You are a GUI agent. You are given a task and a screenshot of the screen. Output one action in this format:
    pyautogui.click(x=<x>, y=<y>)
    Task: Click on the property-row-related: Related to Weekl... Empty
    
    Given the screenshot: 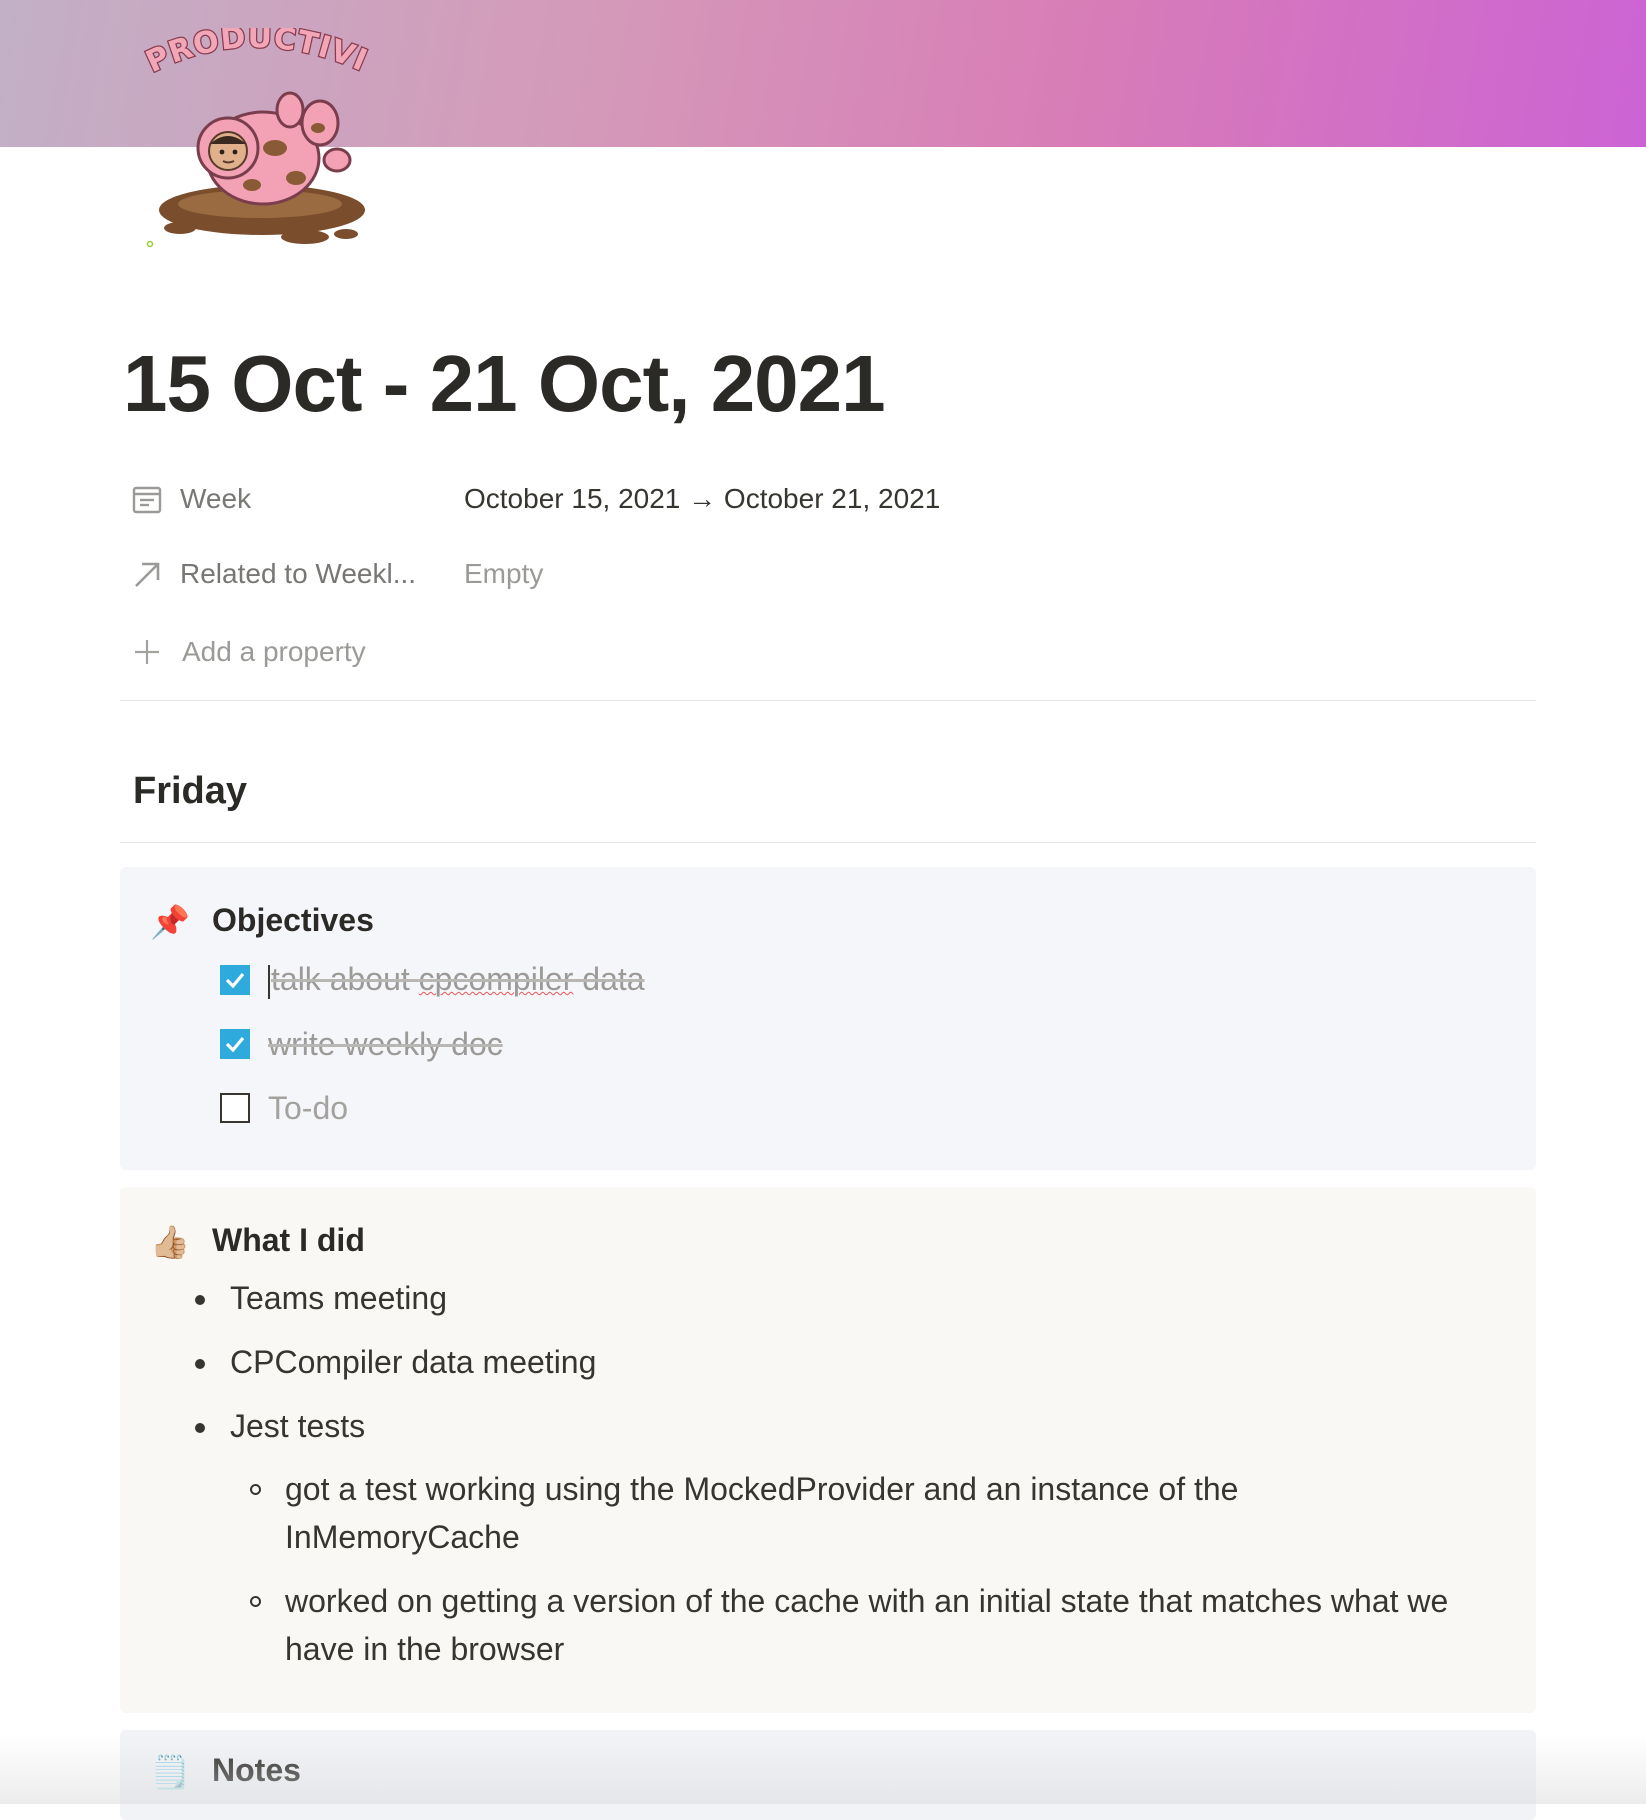 What is the action you would take?
    pyautogui.click(x=336, y=574)
    